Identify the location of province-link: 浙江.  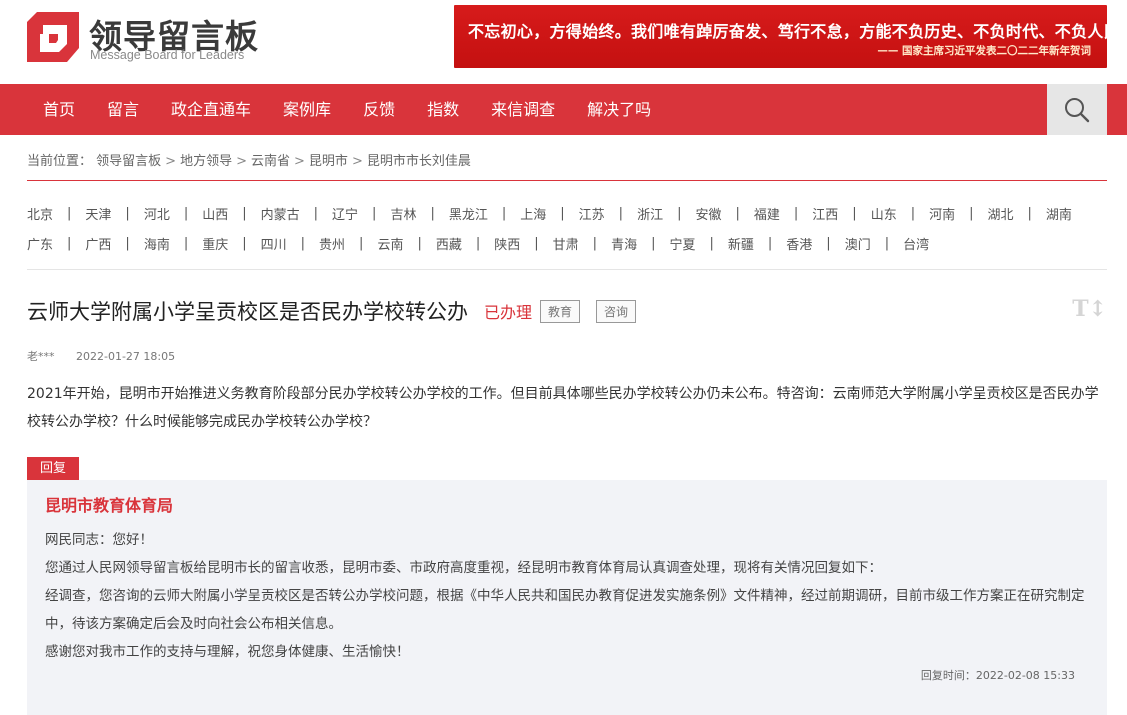
(650, 213).